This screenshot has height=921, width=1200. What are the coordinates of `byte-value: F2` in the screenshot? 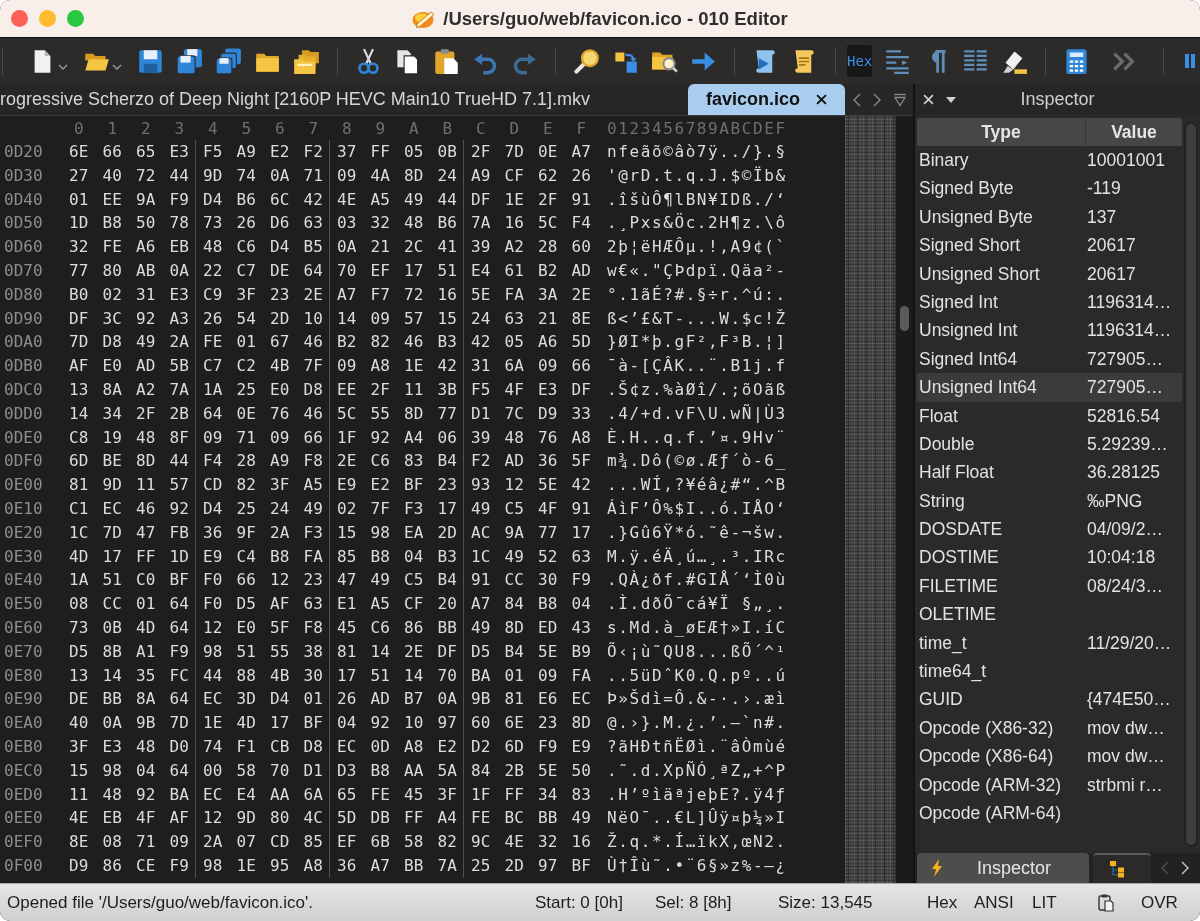 It's located at (313, 152).